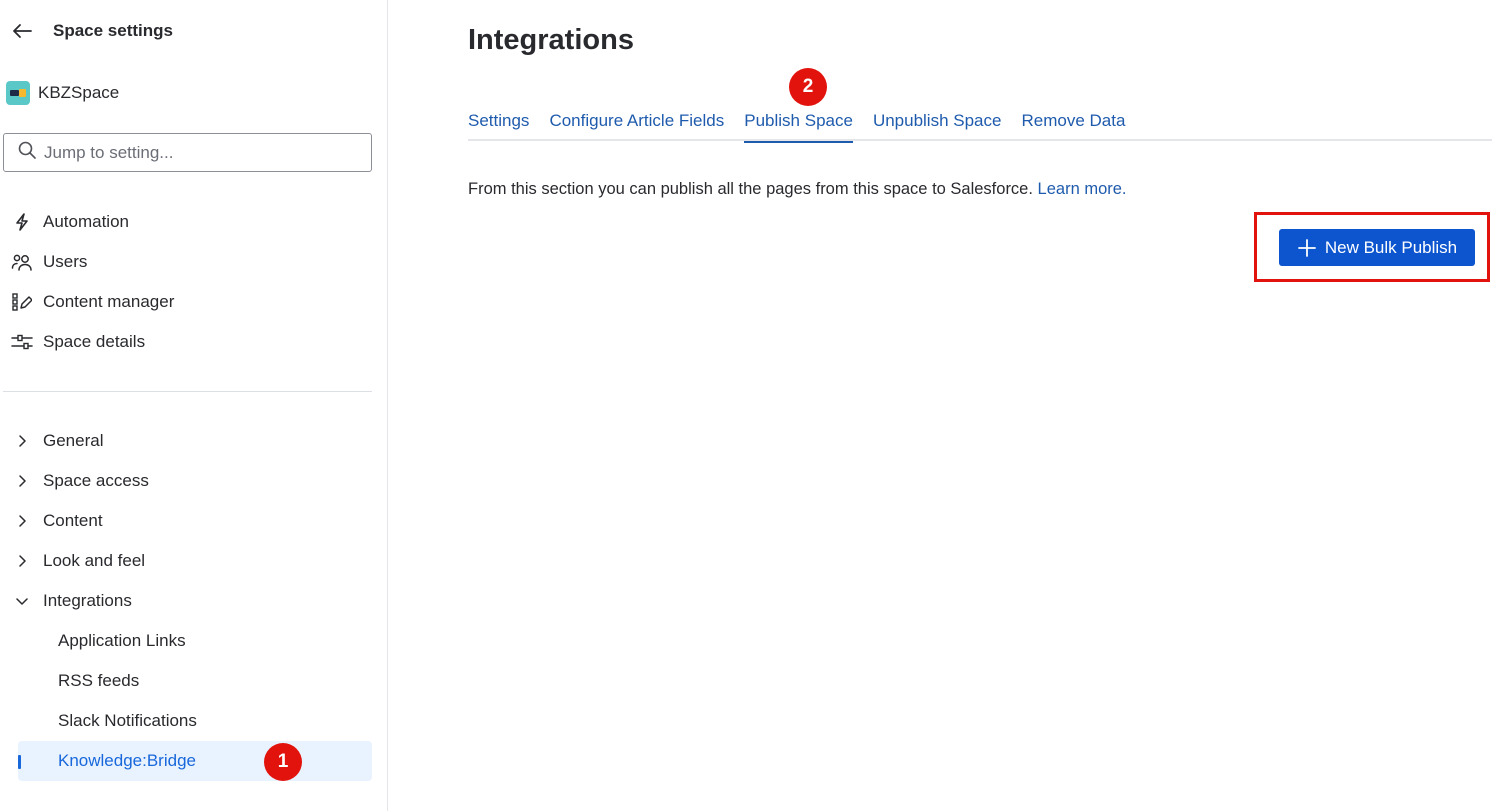  What do you see at coordinates (109, 301) in the screenshot?
I see `sidebar-item-label: Content manager` at bounding box center [109, 301].